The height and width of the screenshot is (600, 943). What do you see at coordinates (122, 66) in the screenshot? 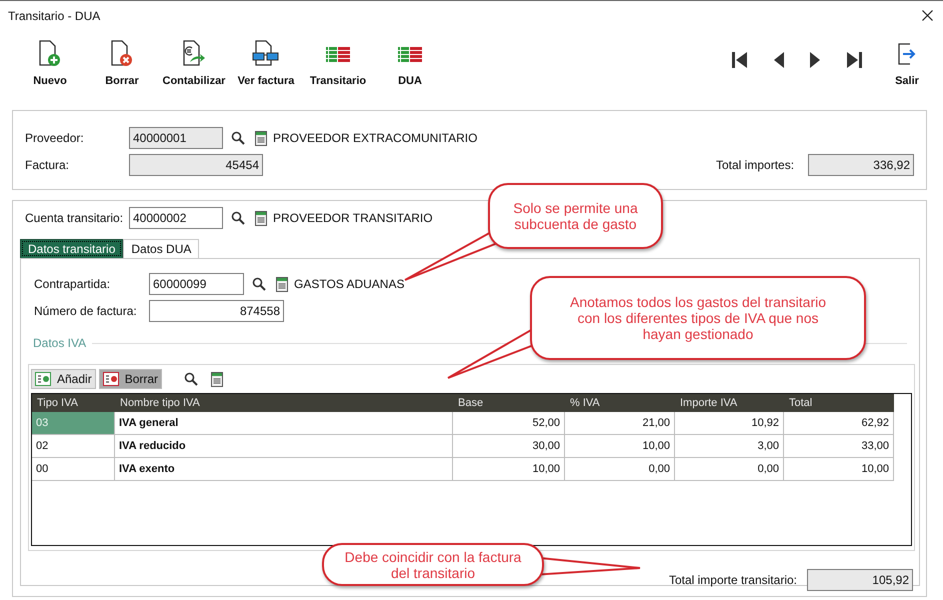
I see `toolbar-button: Borrar` at bounding box center [122, 66].